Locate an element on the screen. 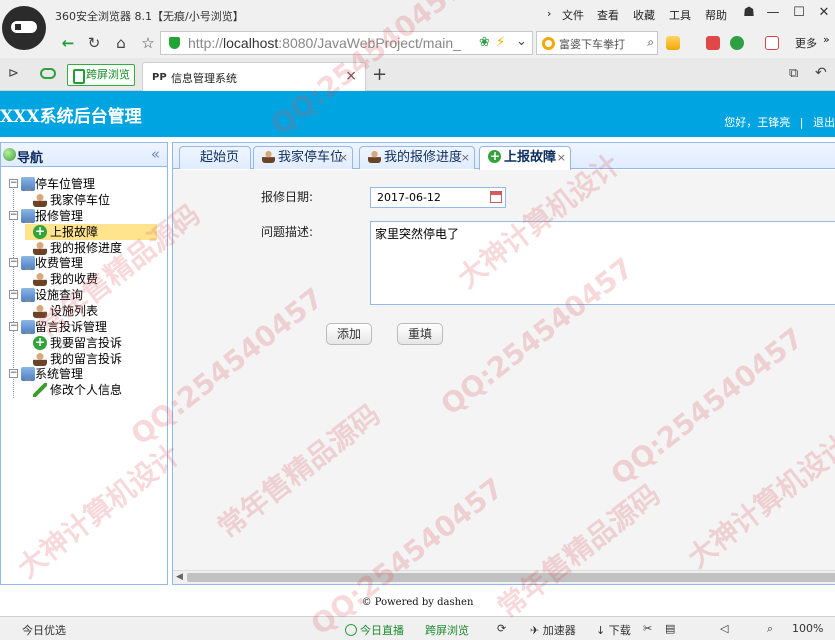 Image resolution: width=835 pixels, height=640 pixels. page-tabs: 起始页 我家停车位 × 我的报修进度 × 上报故障 × is located at coordinates (504, 156).